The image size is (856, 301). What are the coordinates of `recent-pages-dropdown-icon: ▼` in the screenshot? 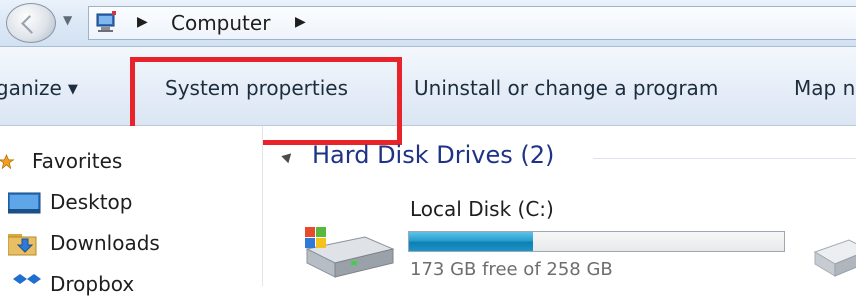 It's located at (67, 20).